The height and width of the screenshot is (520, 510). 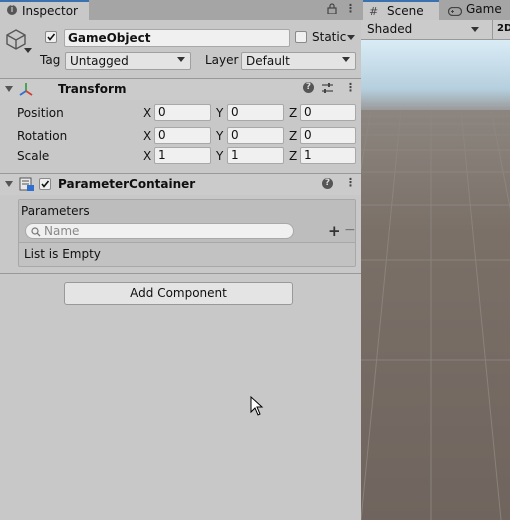 What do you see at coordinates (235, 155) in the screenshot?
I see `transform-y-value: 1` at bounding box center [235, 155].